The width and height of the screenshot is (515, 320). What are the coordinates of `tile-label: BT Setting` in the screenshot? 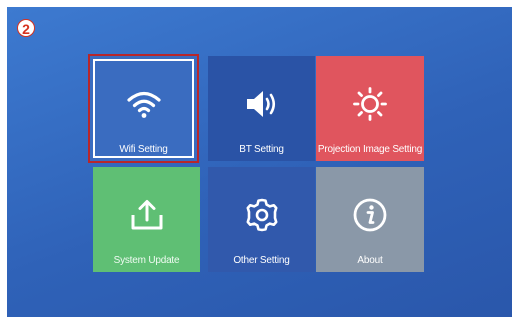 It's located at (261, 149).